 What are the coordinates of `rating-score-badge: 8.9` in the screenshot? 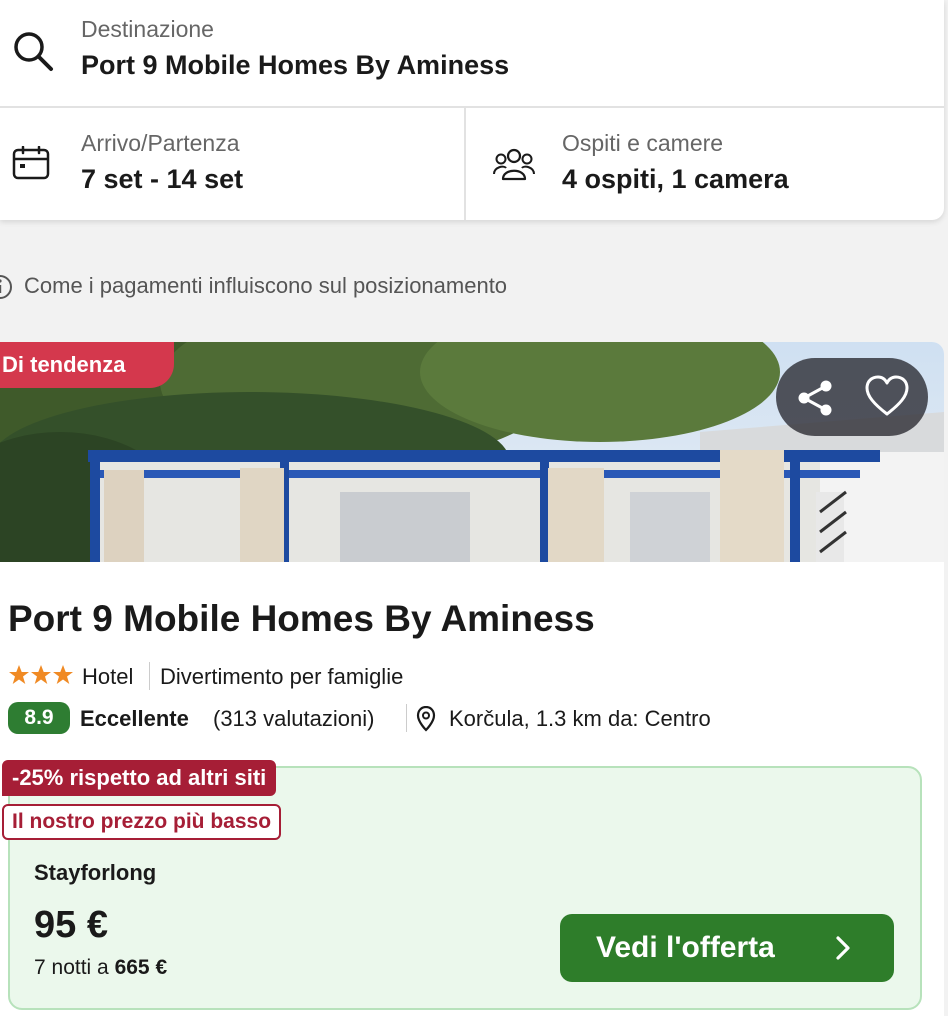 It's located at (39, 718).